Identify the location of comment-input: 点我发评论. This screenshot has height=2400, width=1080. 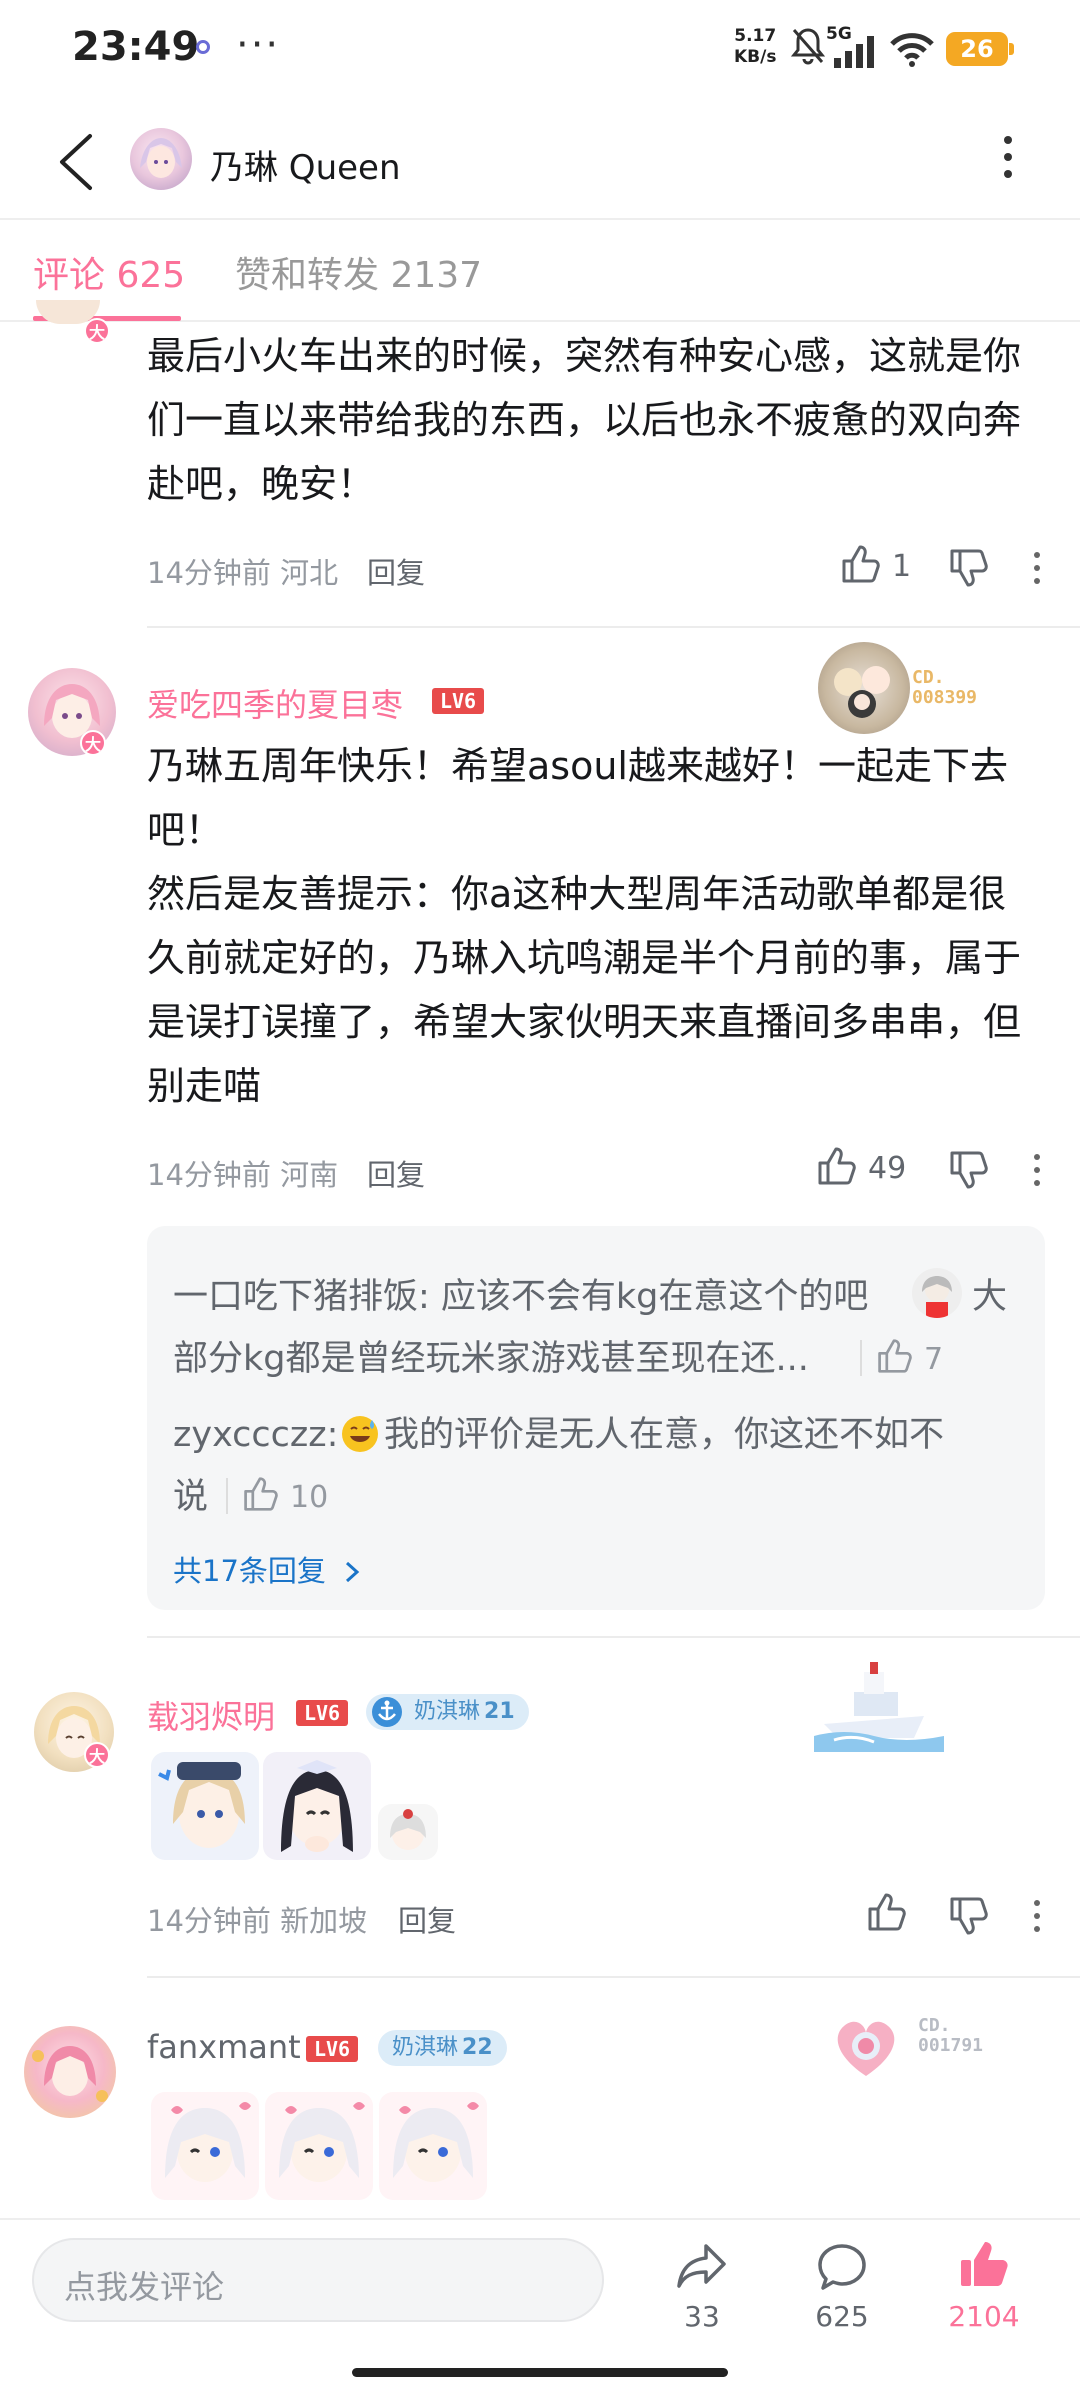
(318, 2280).